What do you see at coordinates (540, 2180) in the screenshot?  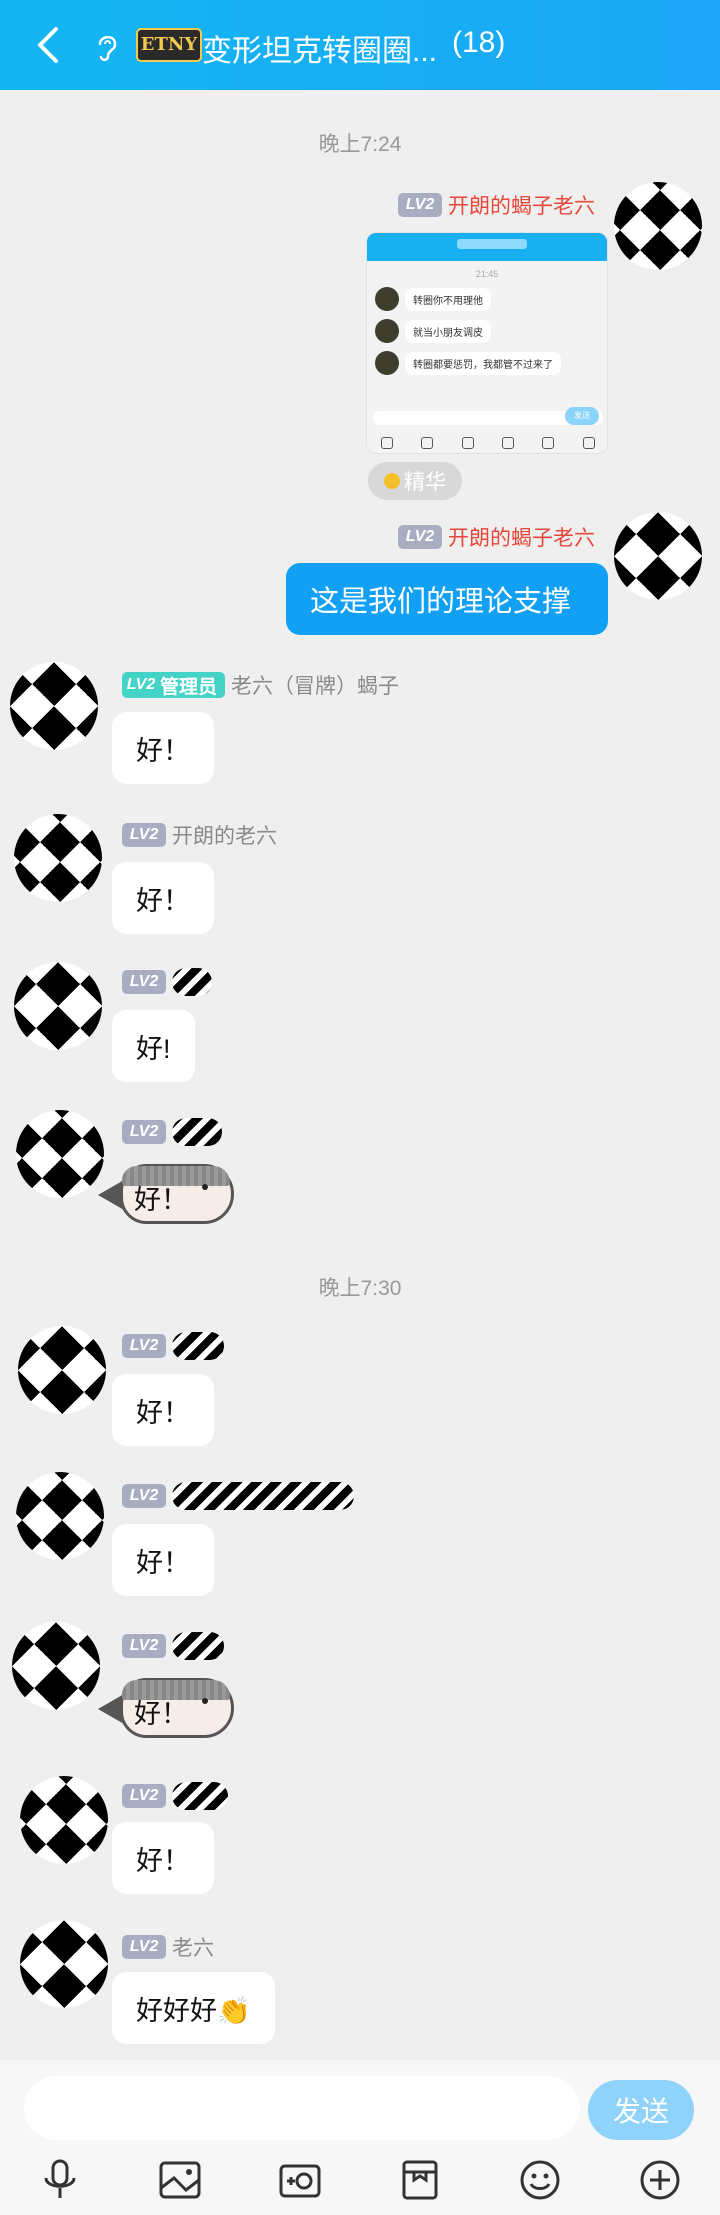 I see `emoji-icon` at bounding box center [540, 2180].